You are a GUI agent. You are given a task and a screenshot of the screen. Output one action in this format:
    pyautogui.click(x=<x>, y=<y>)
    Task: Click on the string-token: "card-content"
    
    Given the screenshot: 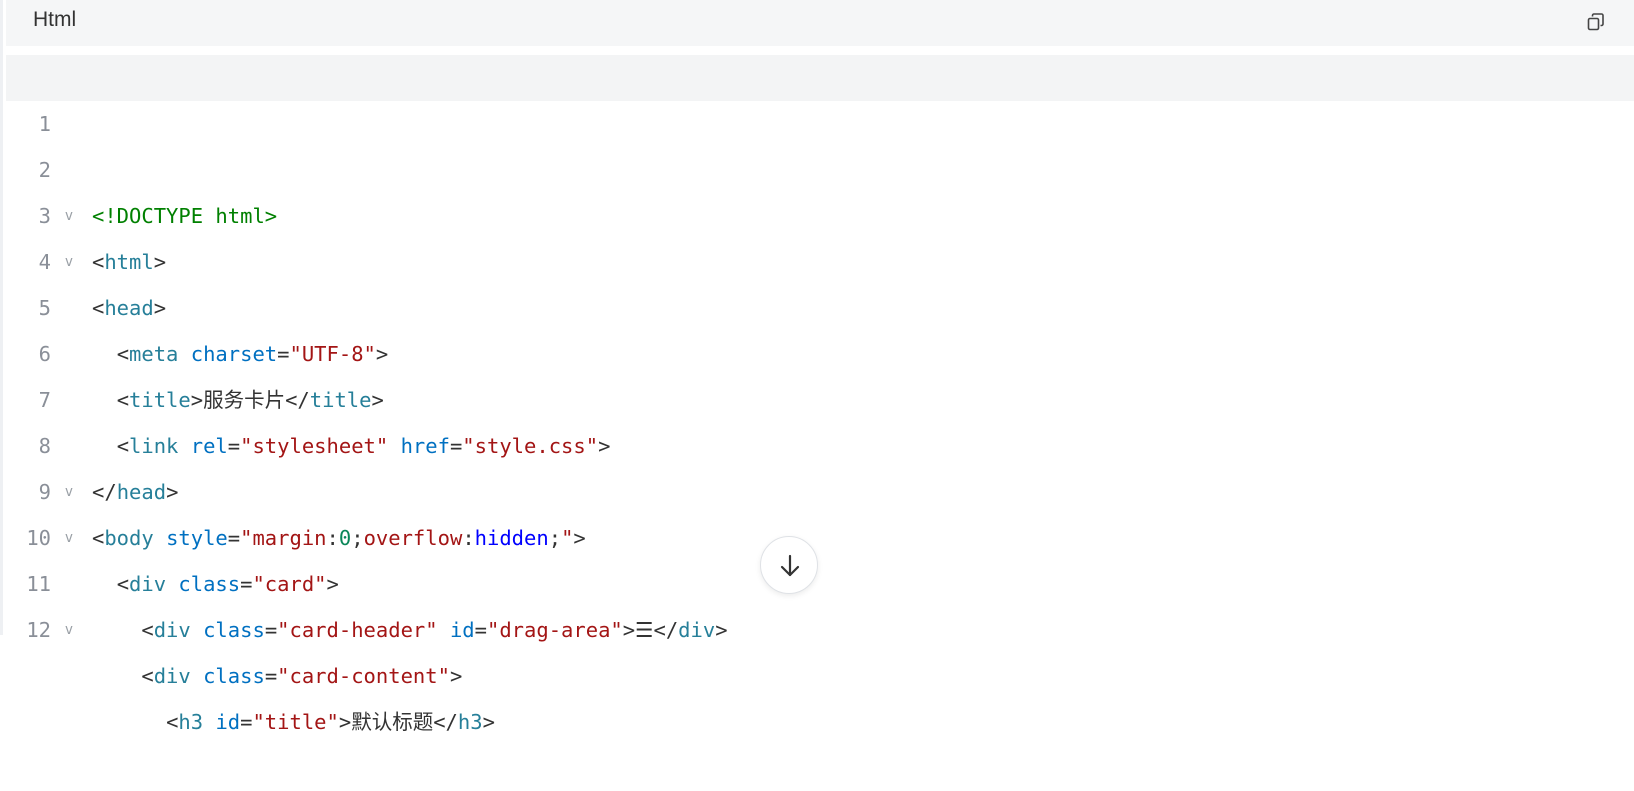 What is the action you would take?
    pyautogui.click(x=363, y=676)
    